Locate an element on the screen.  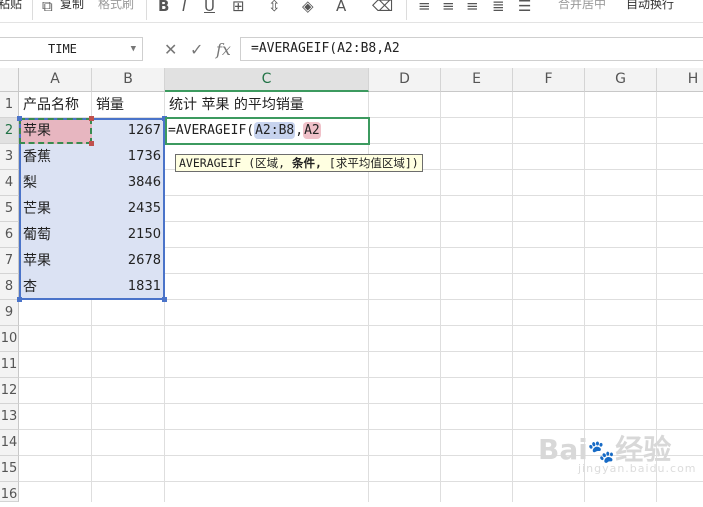
row-header: 6 is located at coordinates (9, 235).